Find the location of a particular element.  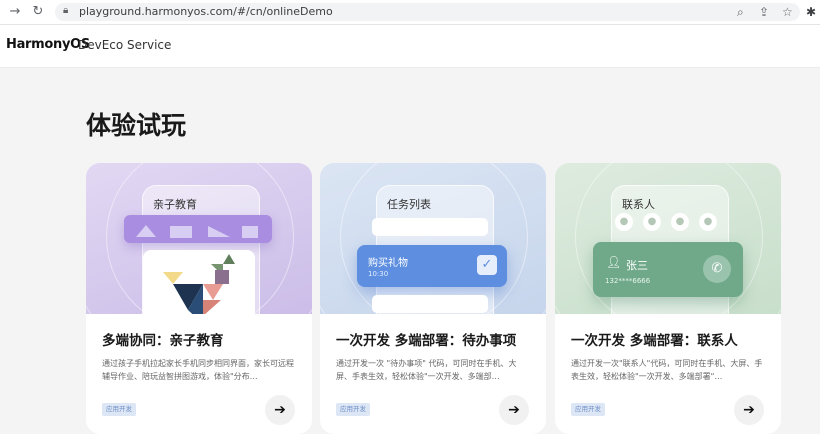

contact-phone: 132****6666 is located at coordinates (628, 281).